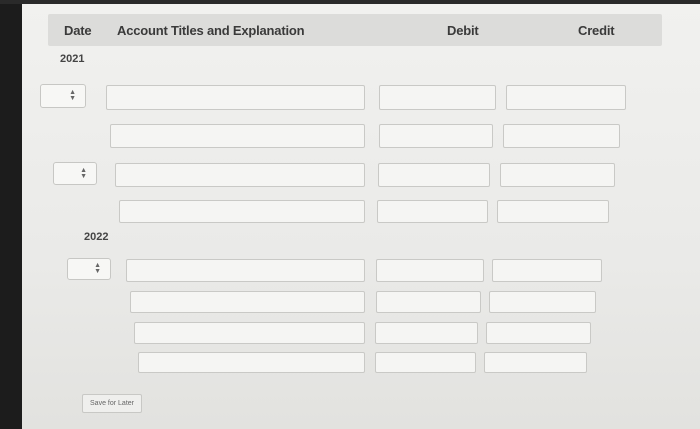 This screenshot has height=429, width=700. What do you see at coordinates (78, 30) in the screenshot?
I see `date-column-header: Date` at bounding box center [78, 30].